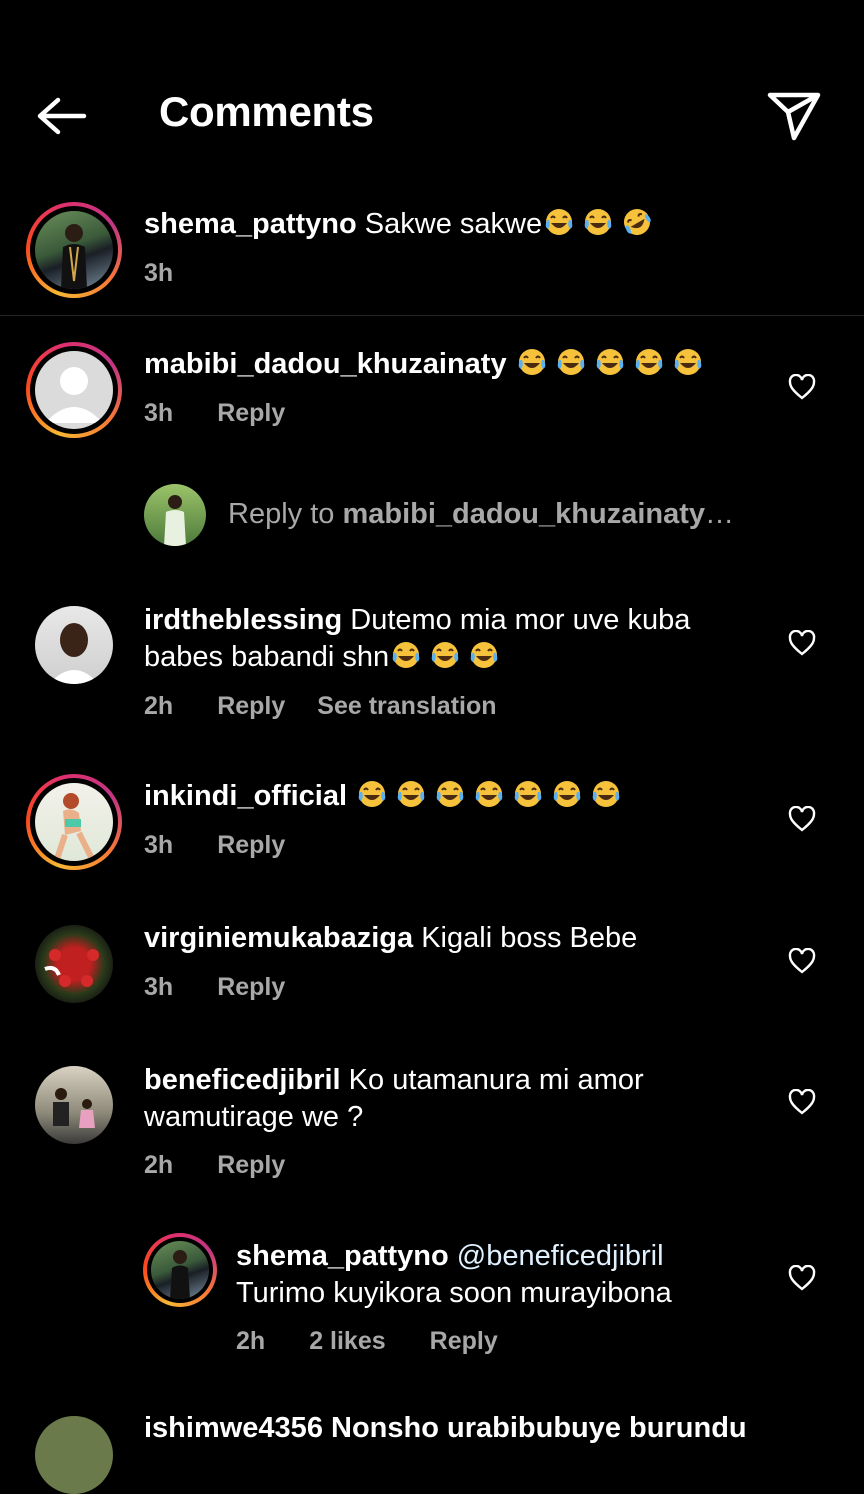  I want to click on username: beneficedjibril, so click(242, 1080).